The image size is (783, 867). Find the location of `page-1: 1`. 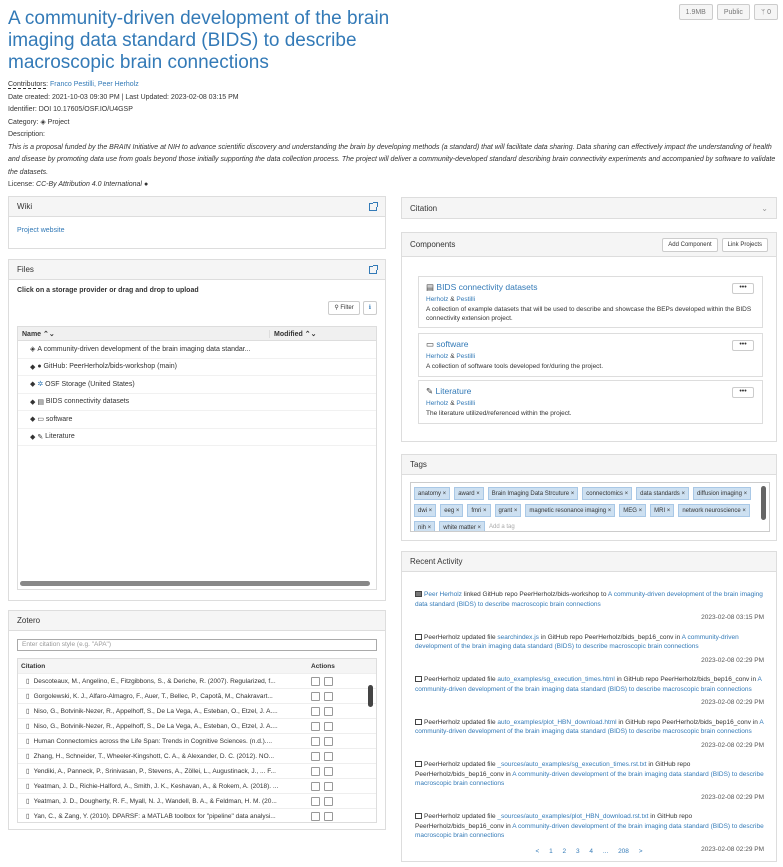

page-1: 1 is located at coordinates (551, 851).